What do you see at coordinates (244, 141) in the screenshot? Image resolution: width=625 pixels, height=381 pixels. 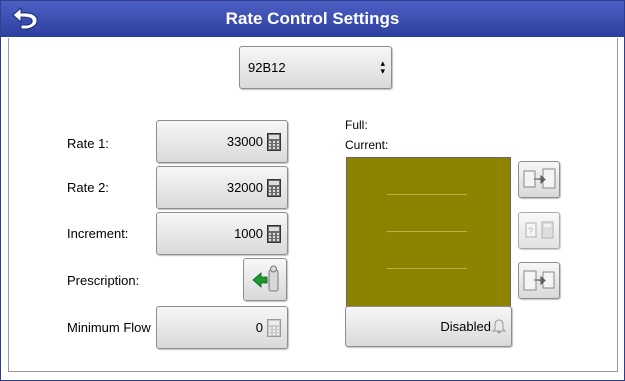 I see `rate1-value: 33000` at bounding box center [244, 141].